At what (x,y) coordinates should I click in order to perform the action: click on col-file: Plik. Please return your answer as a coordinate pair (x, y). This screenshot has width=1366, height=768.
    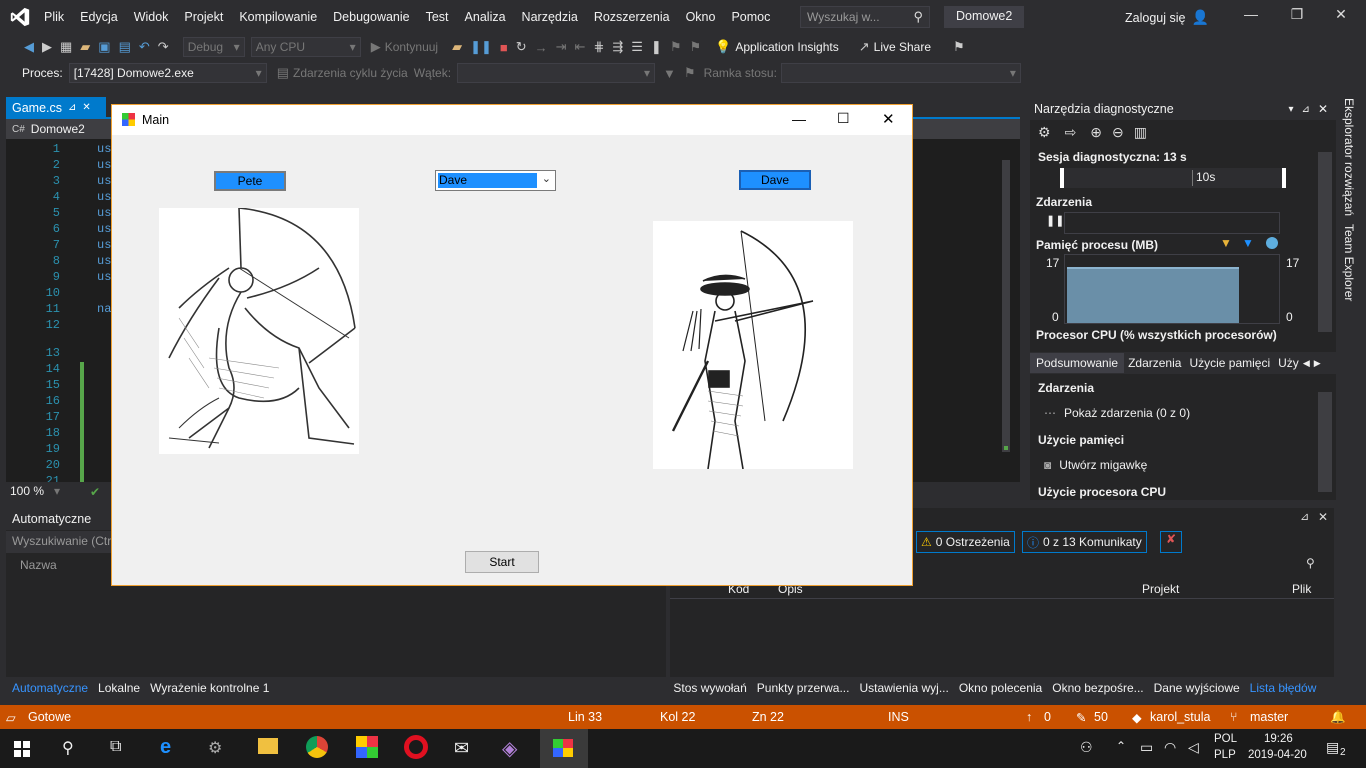
    Looking at the image, I should click on (1301, 589).